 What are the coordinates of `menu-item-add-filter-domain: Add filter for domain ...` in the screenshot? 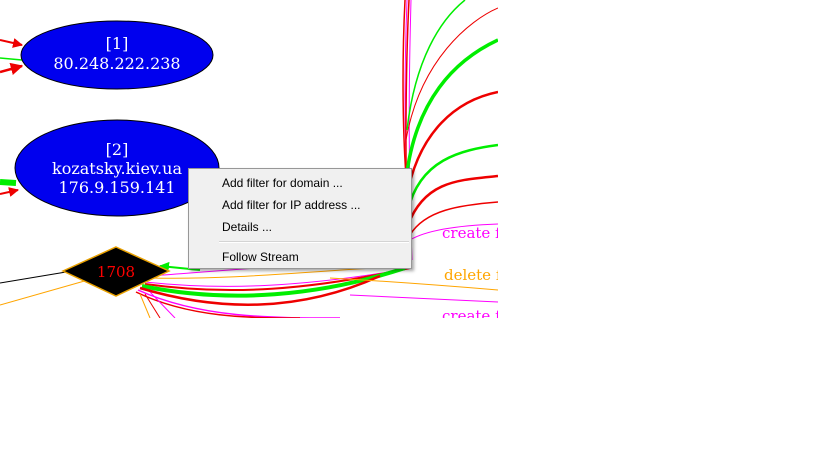 It's located at (300, 183).